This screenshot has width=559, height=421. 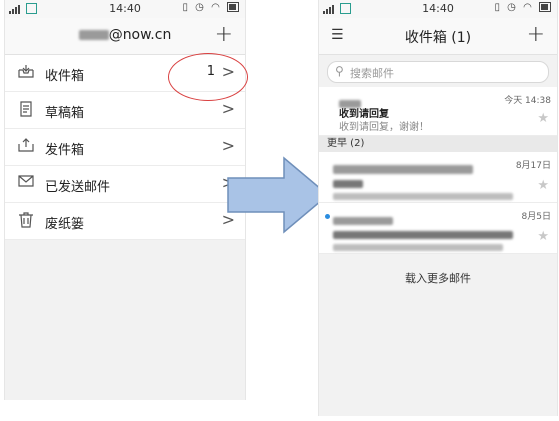 I want to click on mail-date: 今天 14:38, so click(x=527, y=101).